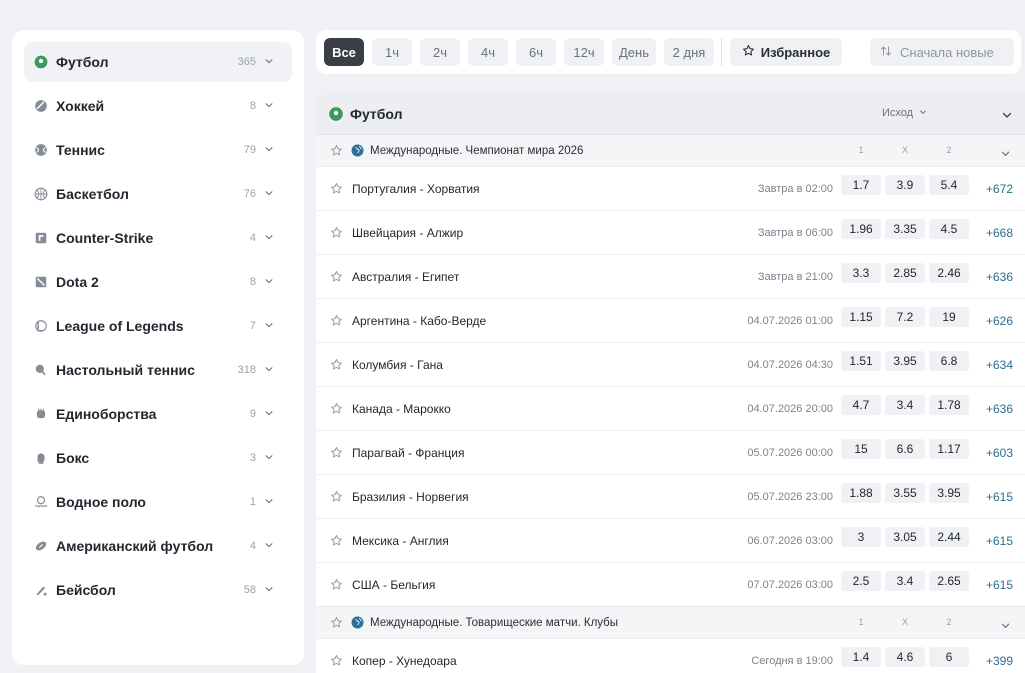  What do you see at coordinates (949, 361) in the screenshot?
I see `odds-button: 6.8` at bounding box center [949, 361].